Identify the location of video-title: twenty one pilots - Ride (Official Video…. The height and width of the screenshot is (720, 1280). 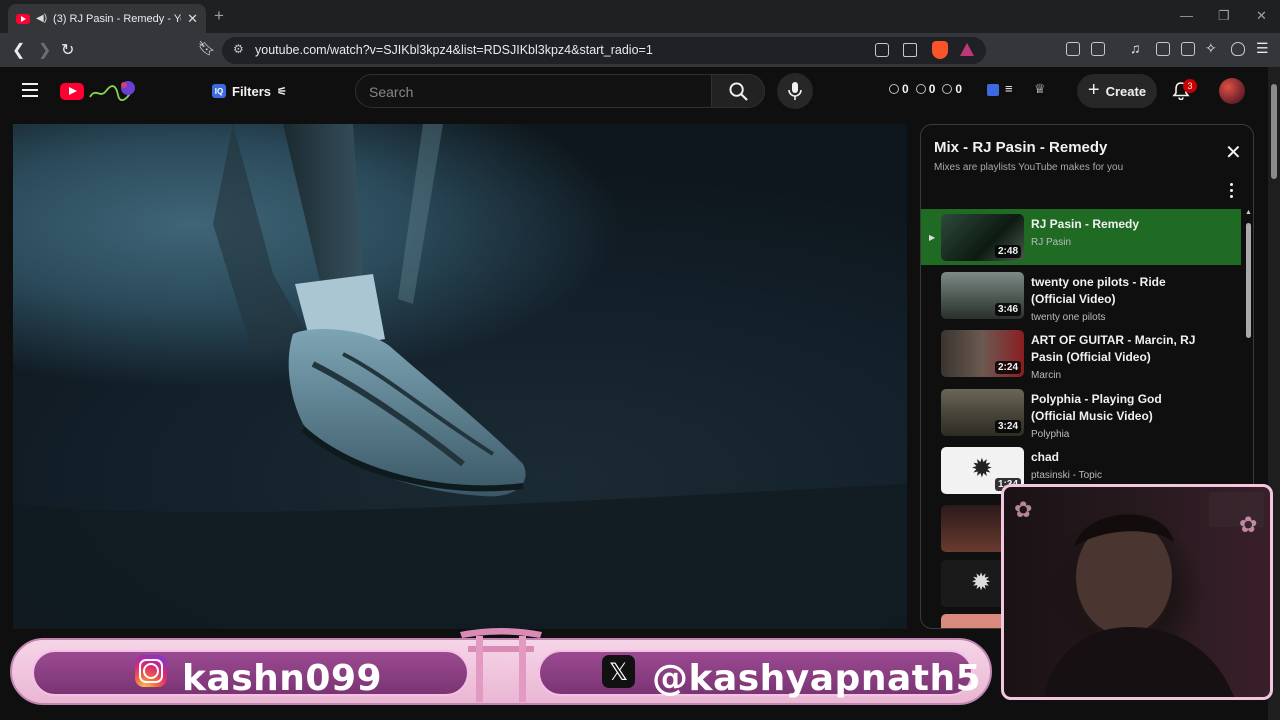
(1118, 291).